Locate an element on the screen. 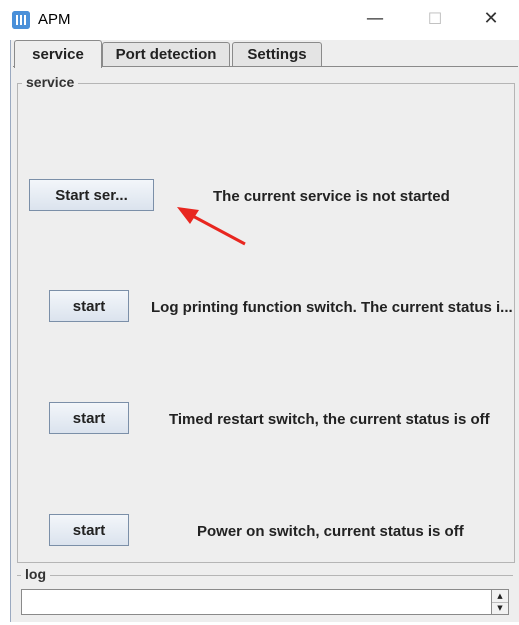  log-spinner: ▲ ▼ is located at coordinates (499, 602).